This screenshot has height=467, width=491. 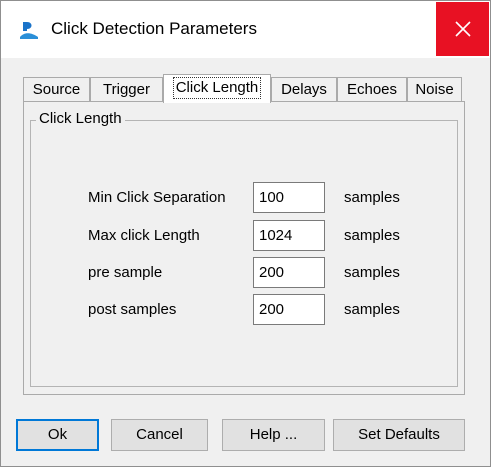 What do you see at coordinates (289, 272) in the screenshot?
I see `pre-sample-input` at bounding box center [289, 272].